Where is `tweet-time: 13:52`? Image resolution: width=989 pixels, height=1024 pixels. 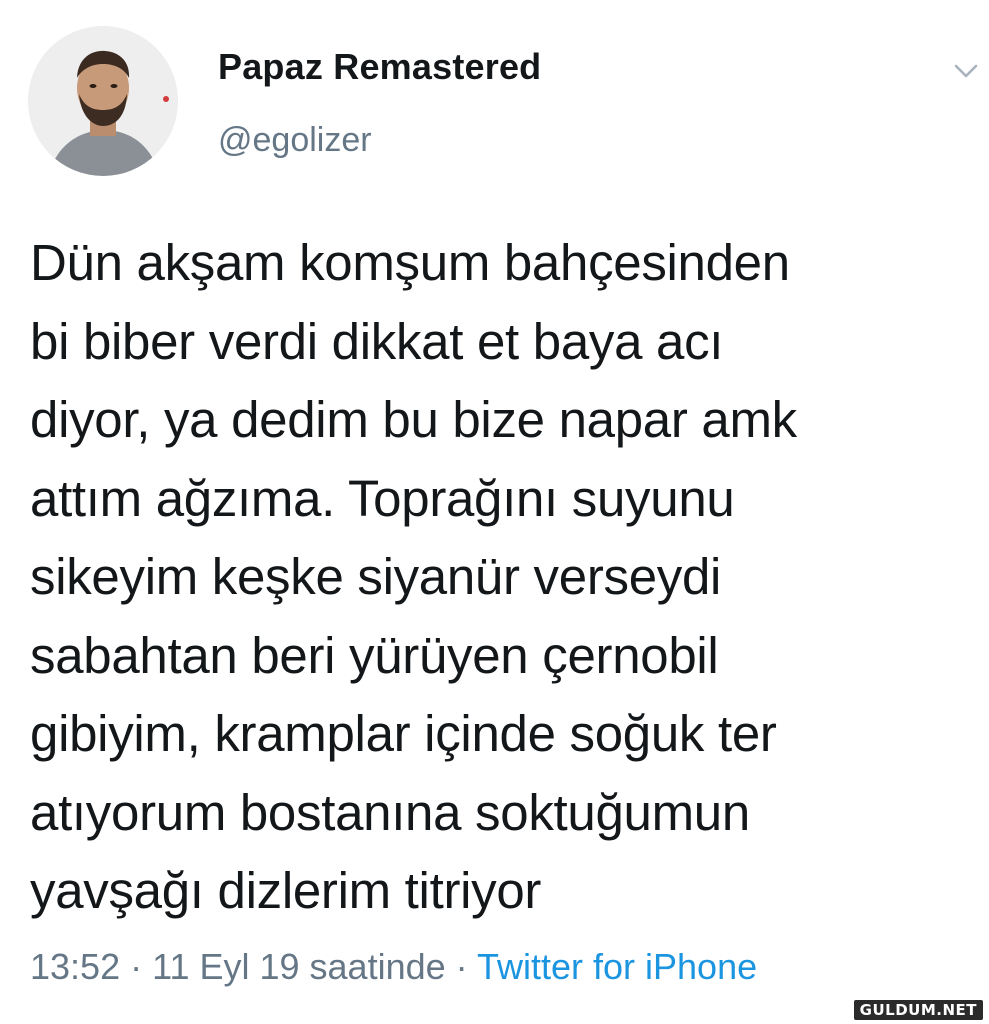 tweet-time: 13:52 is located at coordinates (75, 966).